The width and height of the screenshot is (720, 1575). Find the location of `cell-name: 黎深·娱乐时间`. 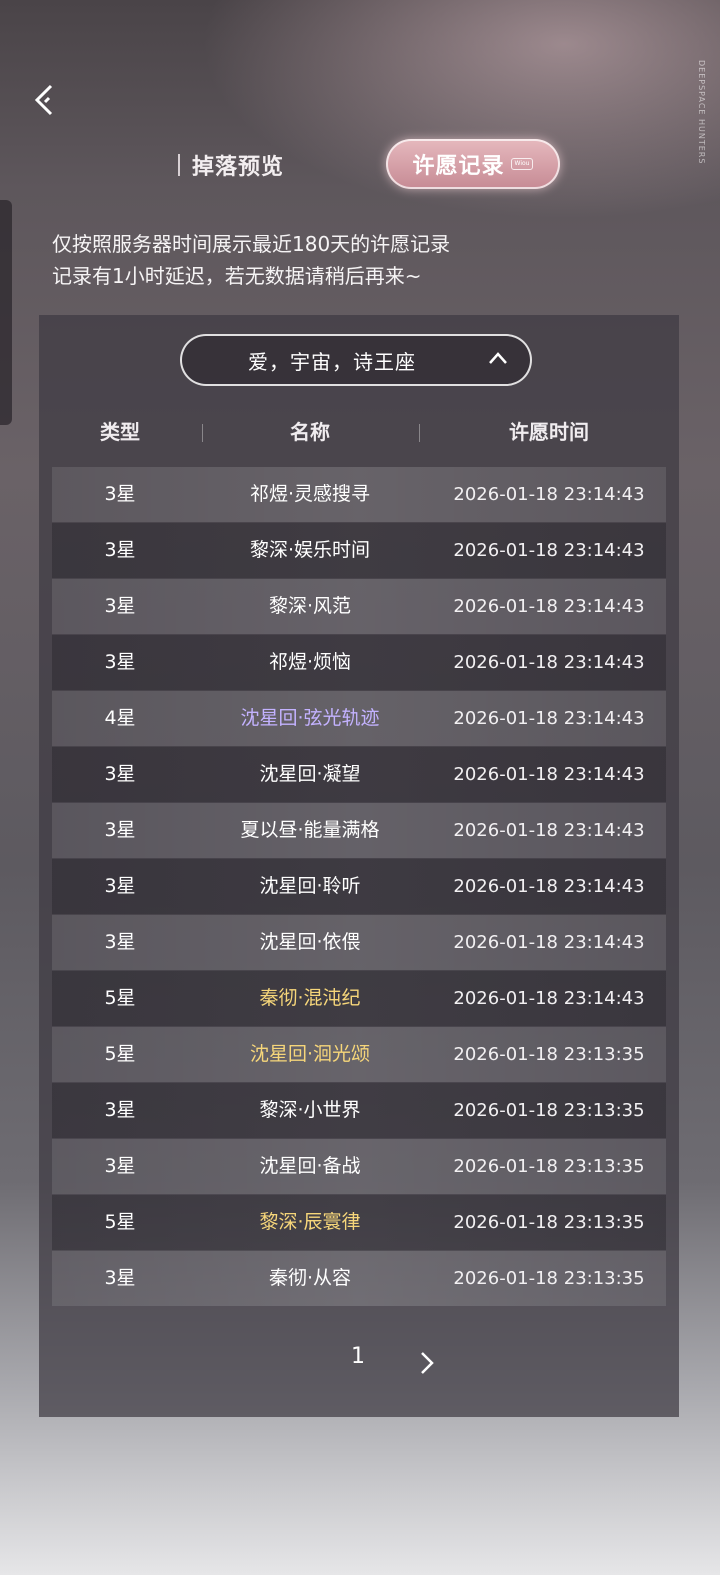

cell-name: 黎深·娱乐时间 is located at coordinates (310, 550).